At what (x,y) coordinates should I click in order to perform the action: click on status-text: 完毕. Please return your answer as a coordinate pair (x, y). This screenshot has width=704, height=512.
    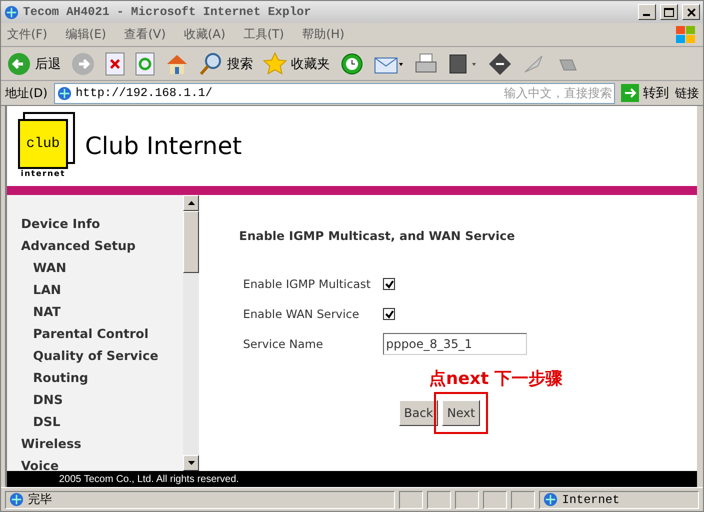
    Looking at the image, I should click on (40, 499).